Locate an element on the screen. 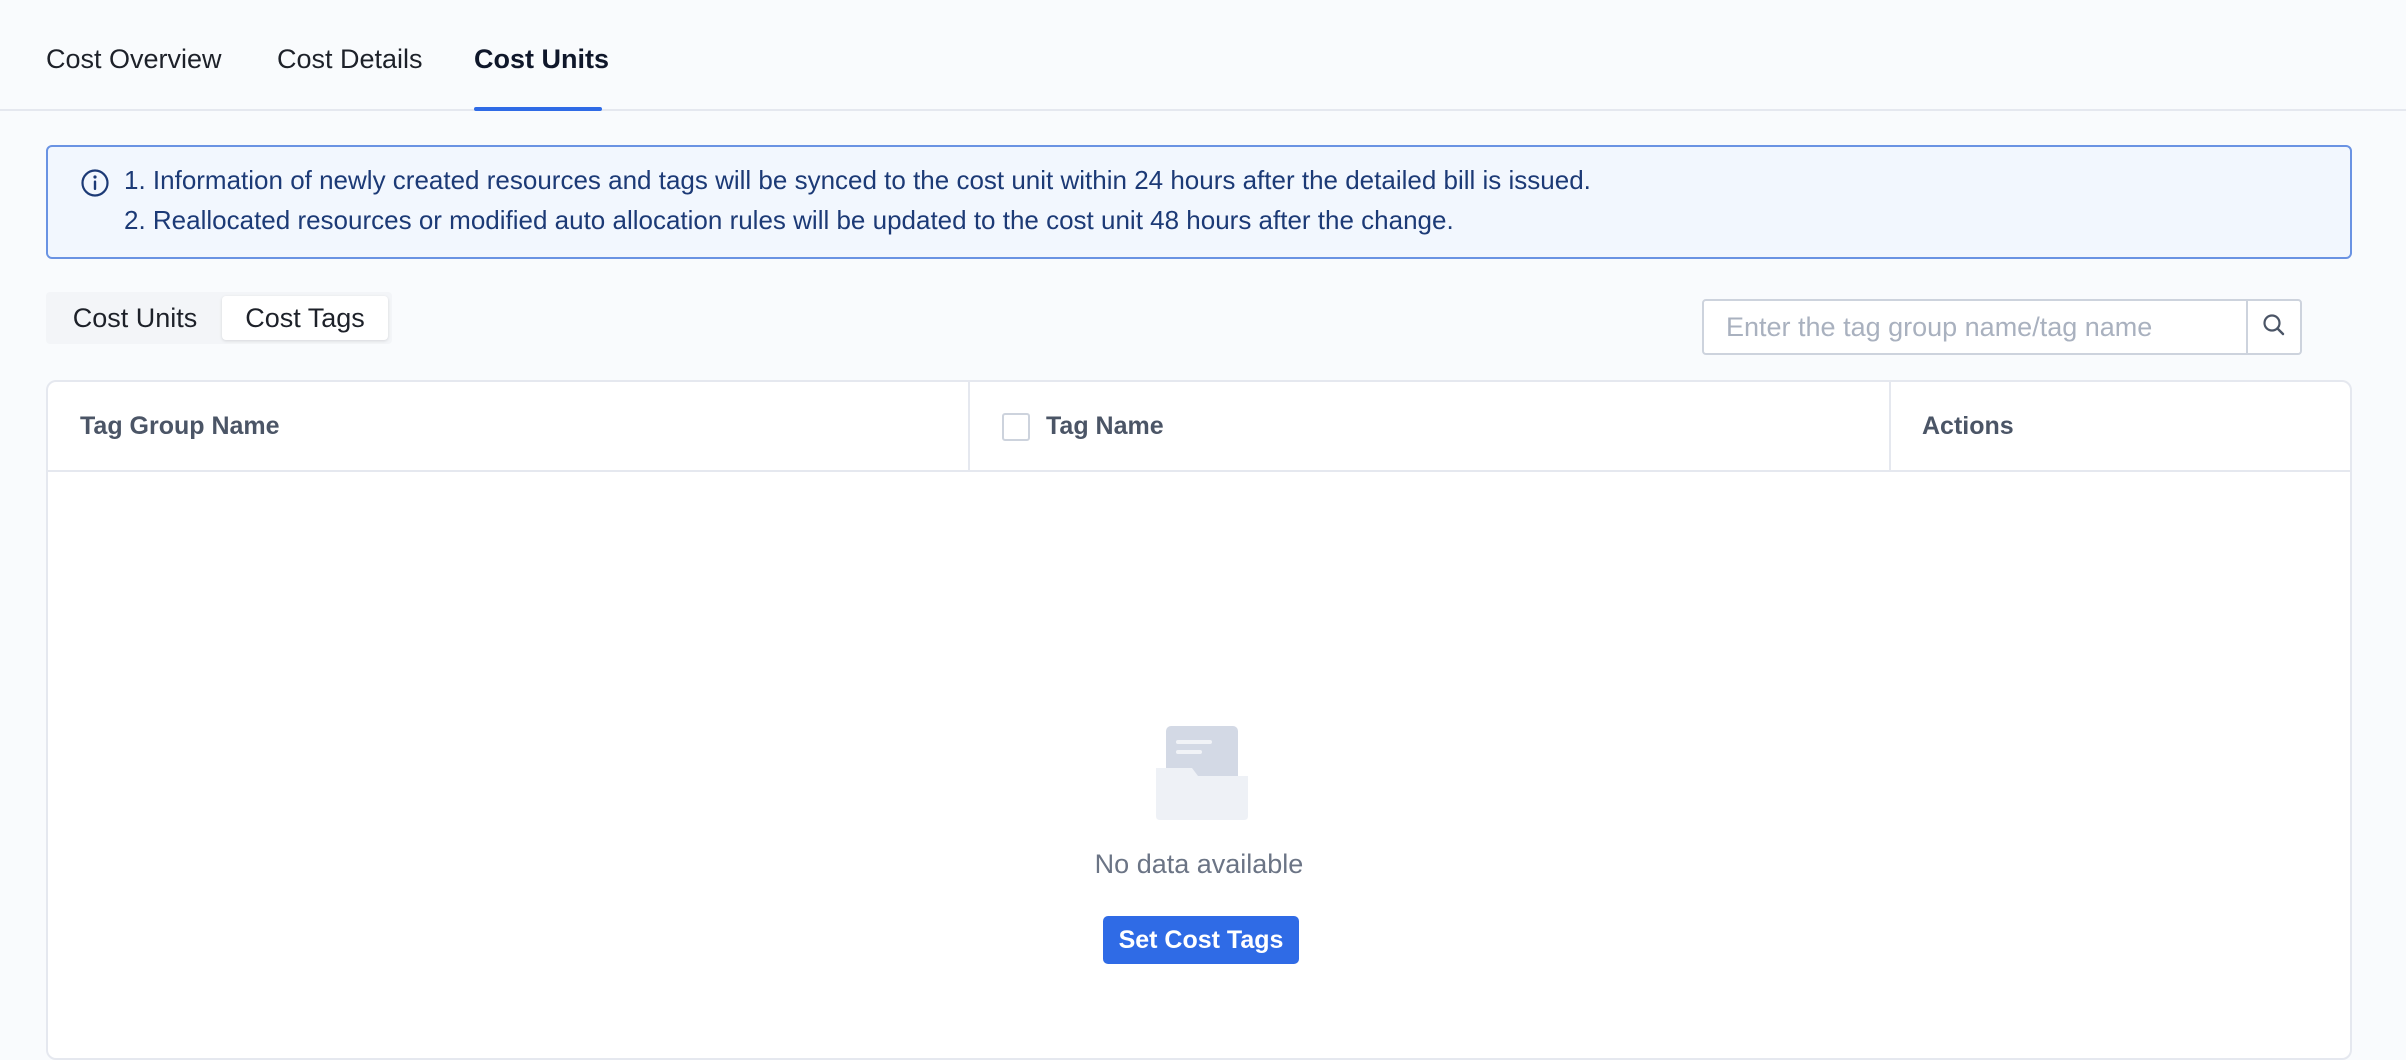 The image size is (2406, 1060). view-segmented-control: Cost Units Cost Tags is located at coordinates (219, 318).